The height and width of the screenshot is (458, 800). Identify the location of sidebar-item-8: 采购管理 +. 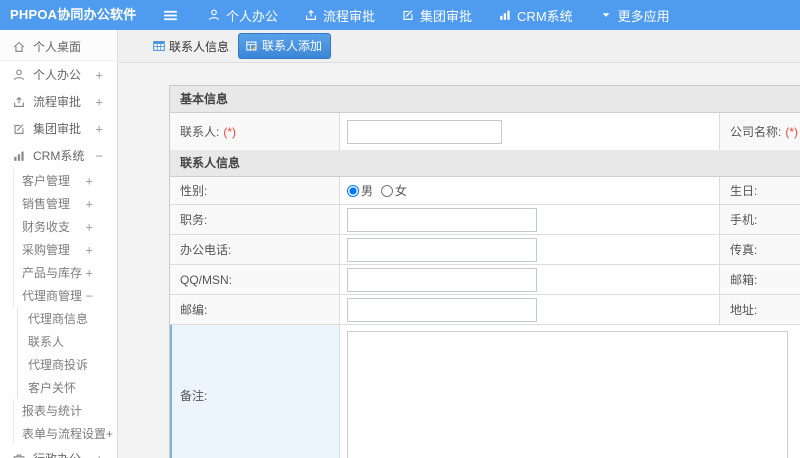
(65, 249).